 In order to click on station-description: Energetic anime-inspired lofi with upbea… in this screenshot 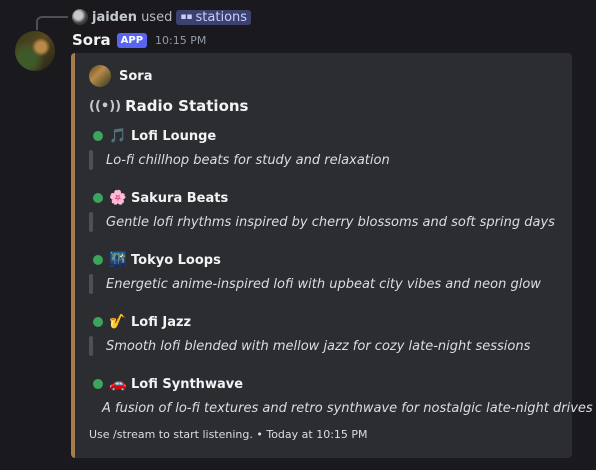, I will do `click(323, 284)`.